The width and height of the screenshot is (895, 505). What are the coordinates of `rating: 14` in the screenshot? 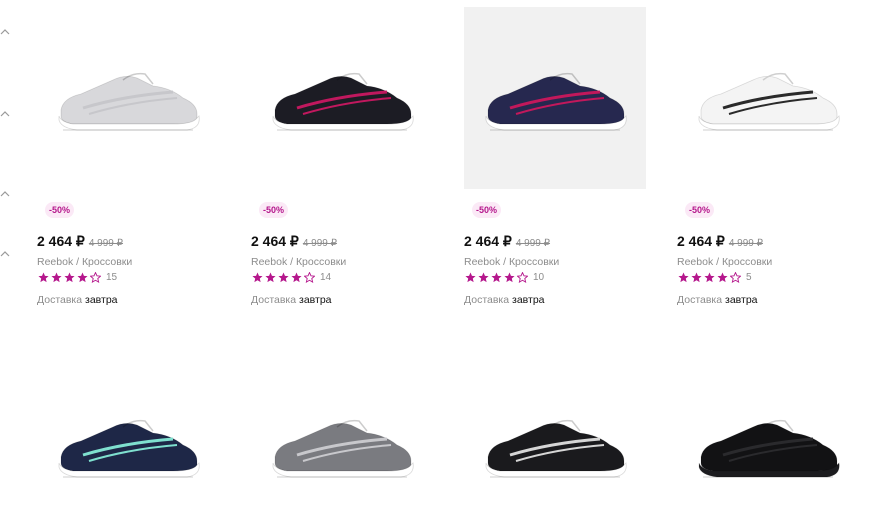 It's located at (291, 277).